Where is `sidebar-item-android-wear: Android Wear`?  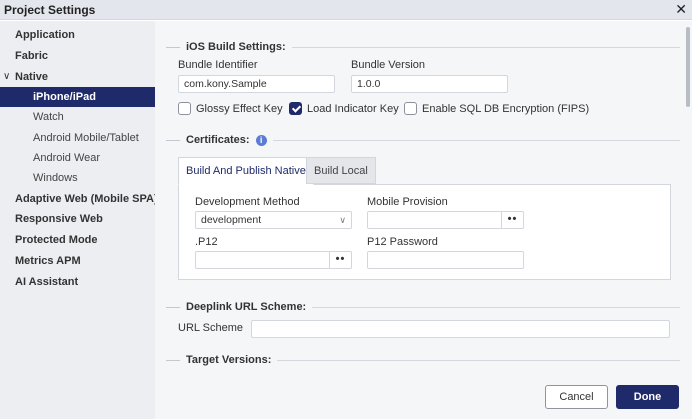 sidebar-item-android-wear: Android Wear is located at coordinates (77, 158).